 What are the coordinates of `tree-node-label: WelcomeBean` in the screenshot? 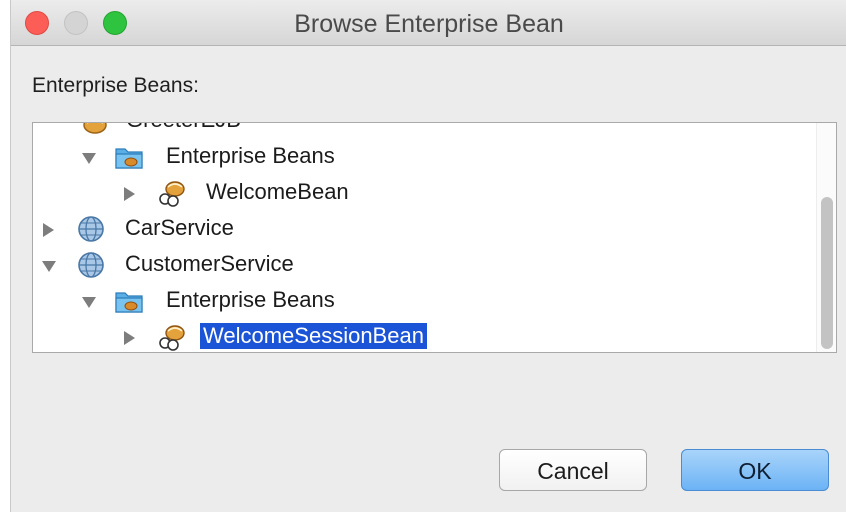 It's located at (277, 191).